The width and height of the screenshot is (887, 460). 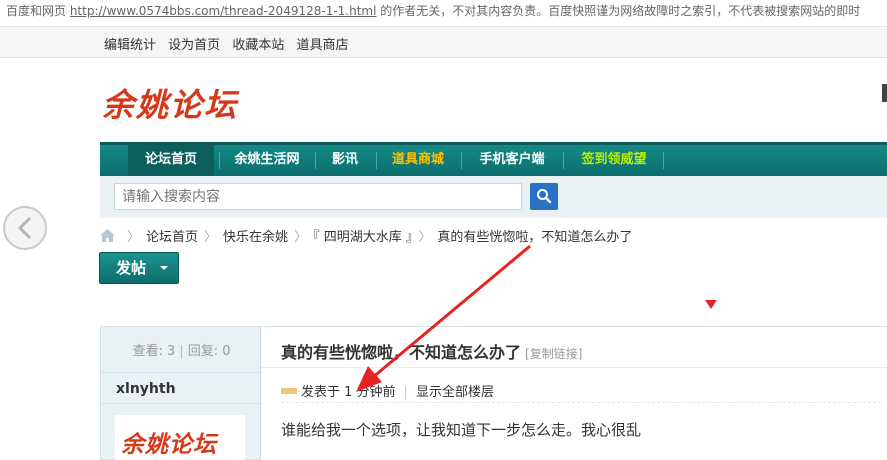 I want to click on breadcrumb-subforum: 『 四明湖大水库 』, so click(x=362, y=237).